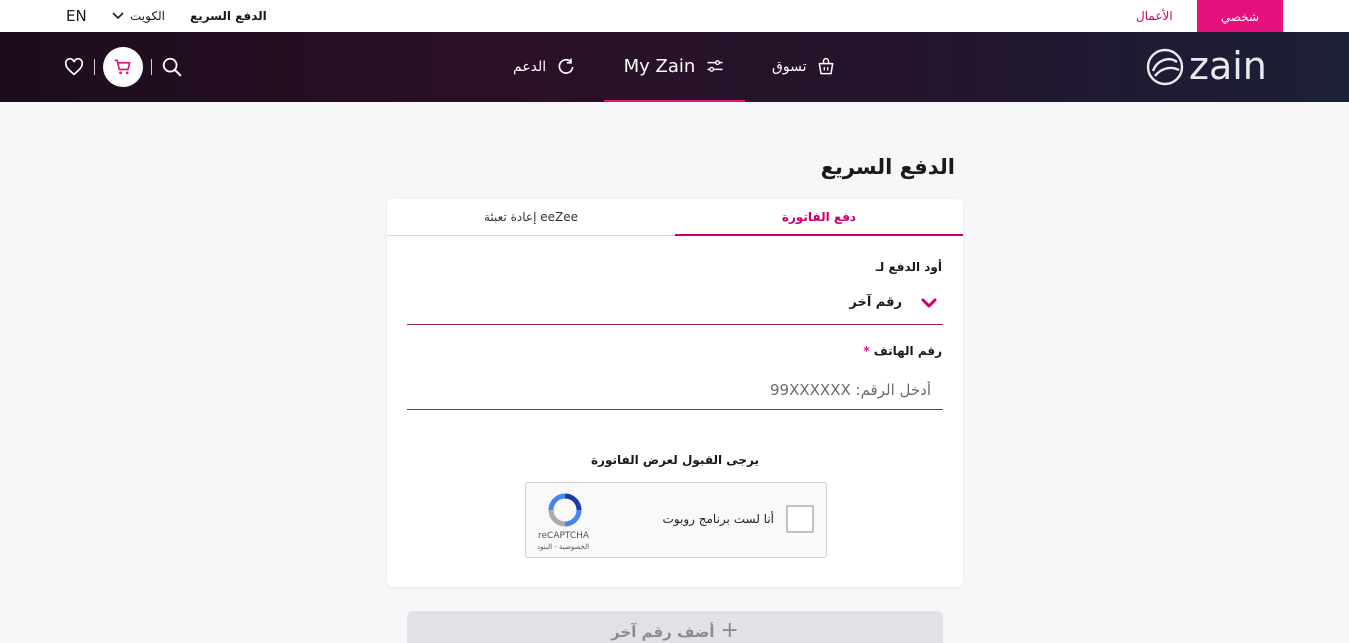  I want to click on nav-support: الدعم, so click(544, 67).